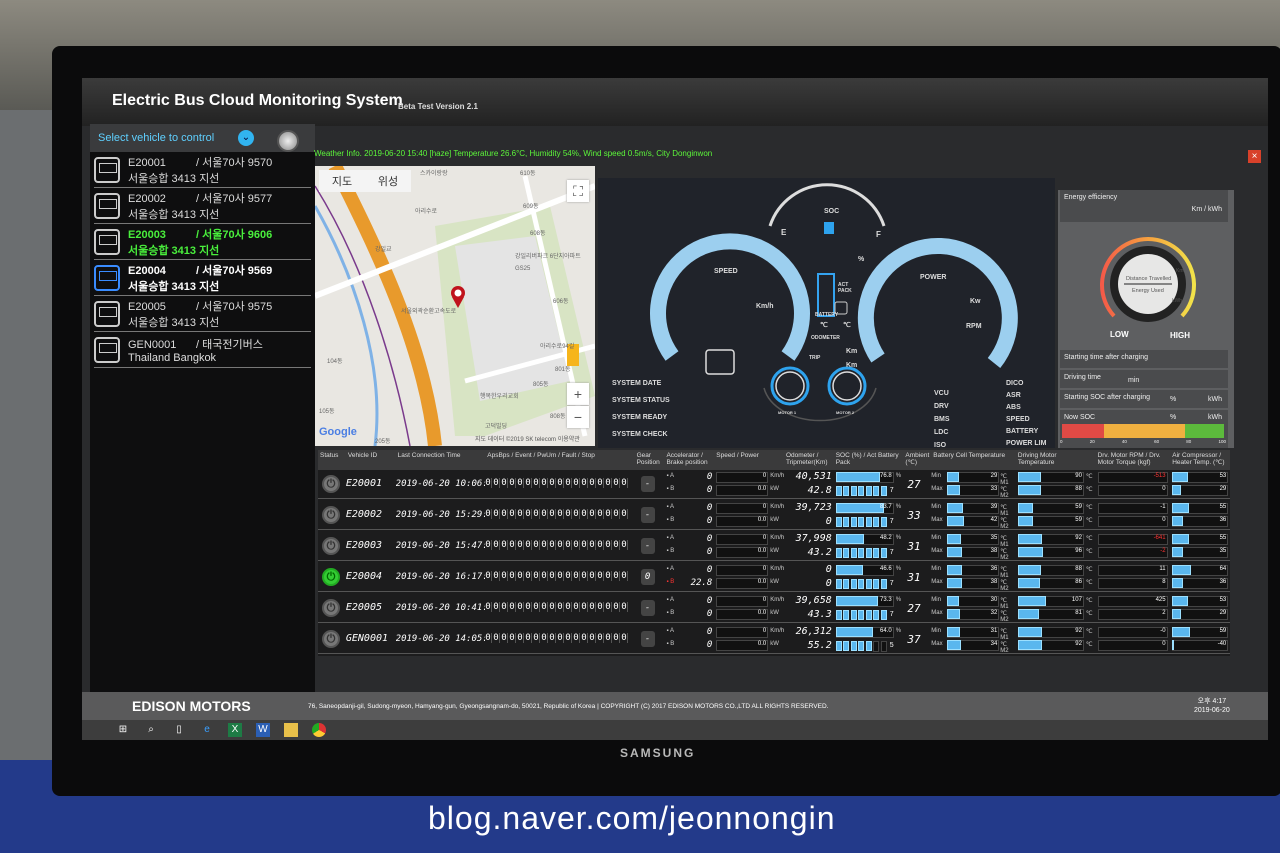 The image size is (1280, 853). What do you see at coordinates (1254, 156) in the screenshot?
I see `close-button: ×` at bounding box center [1254, 156].